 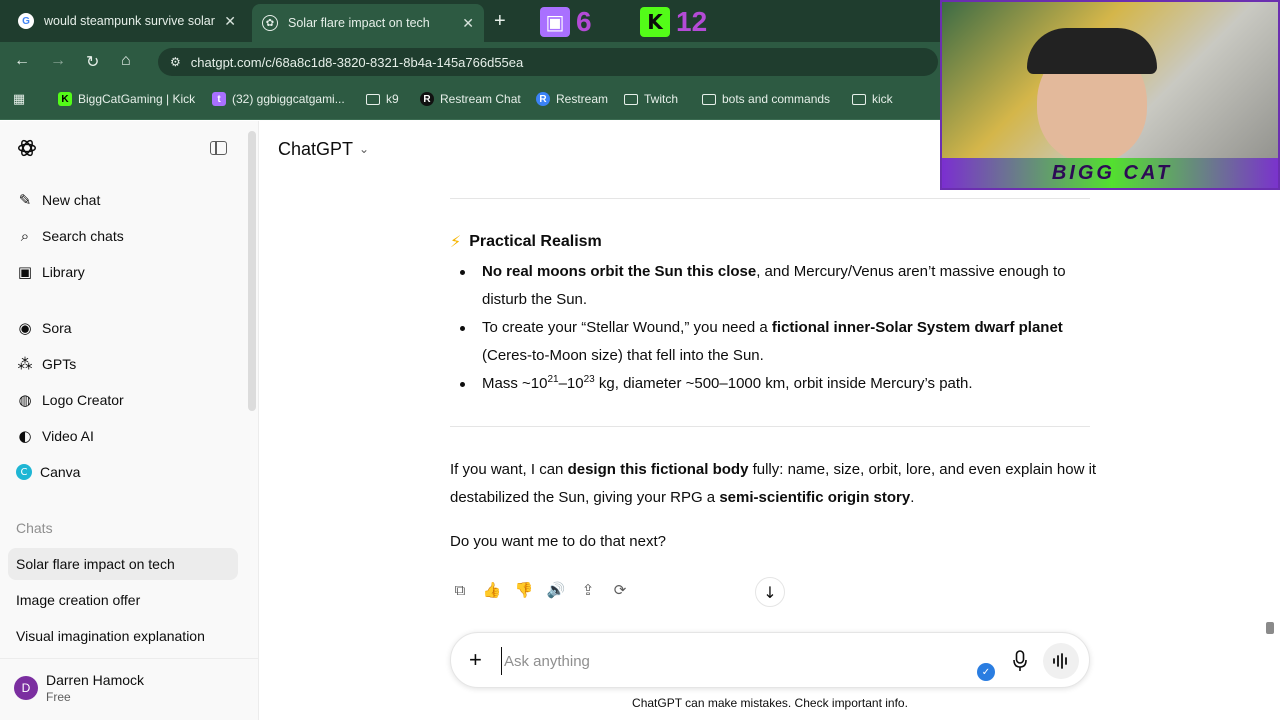 What do you see at coordinates (123, 472) in the screenshot?
I see `sidebar-item-canva: C Canva` at bounding box center [123, 472].